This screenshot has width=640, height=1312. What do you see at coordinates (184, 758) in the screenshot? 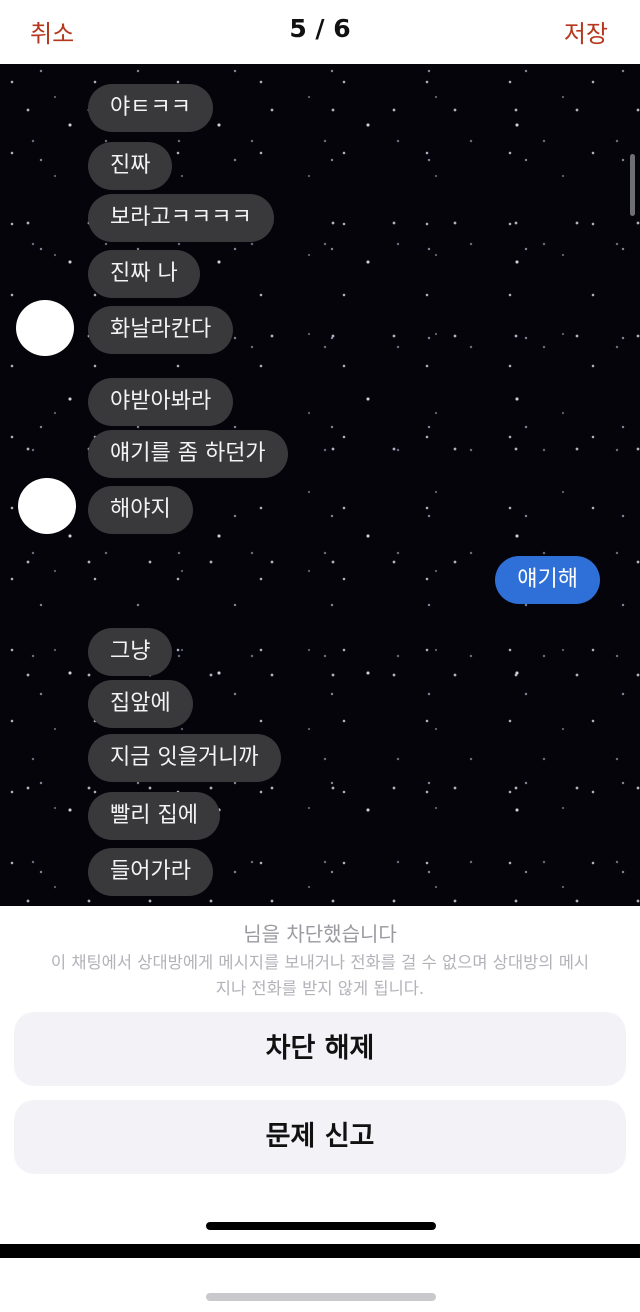
I see `message-bubble: 지금 잇을거니까` at bounding box center [184, 758].